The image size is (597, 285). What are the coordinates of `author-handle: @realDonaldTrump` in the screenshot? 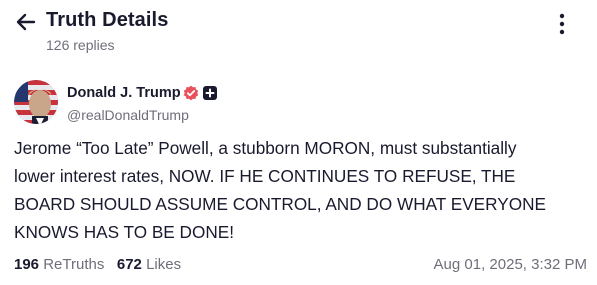 It's located at (128, 115).